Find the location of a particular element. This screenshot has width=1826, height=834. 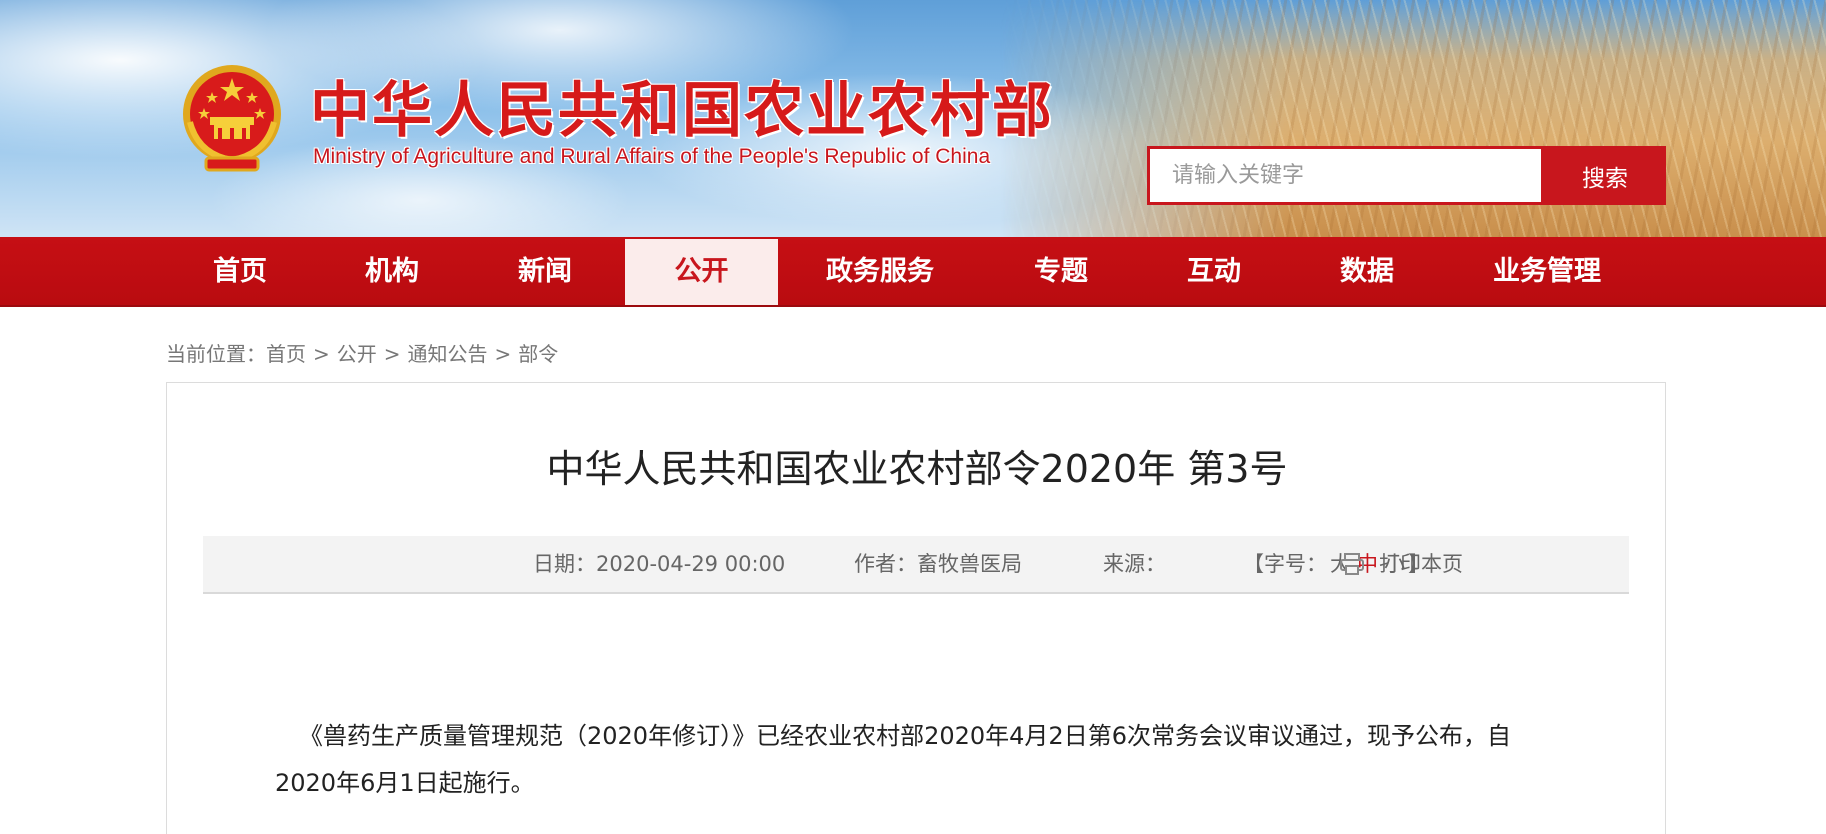

breadcrumb-link-public: 公开 is located at coordinates (357, 354).